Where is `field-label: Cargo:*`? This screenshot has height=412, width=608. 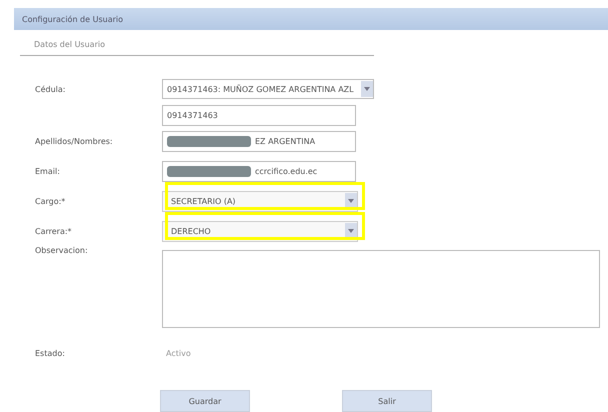
field-label: Cargo:* is located at coordinates (50, 201).